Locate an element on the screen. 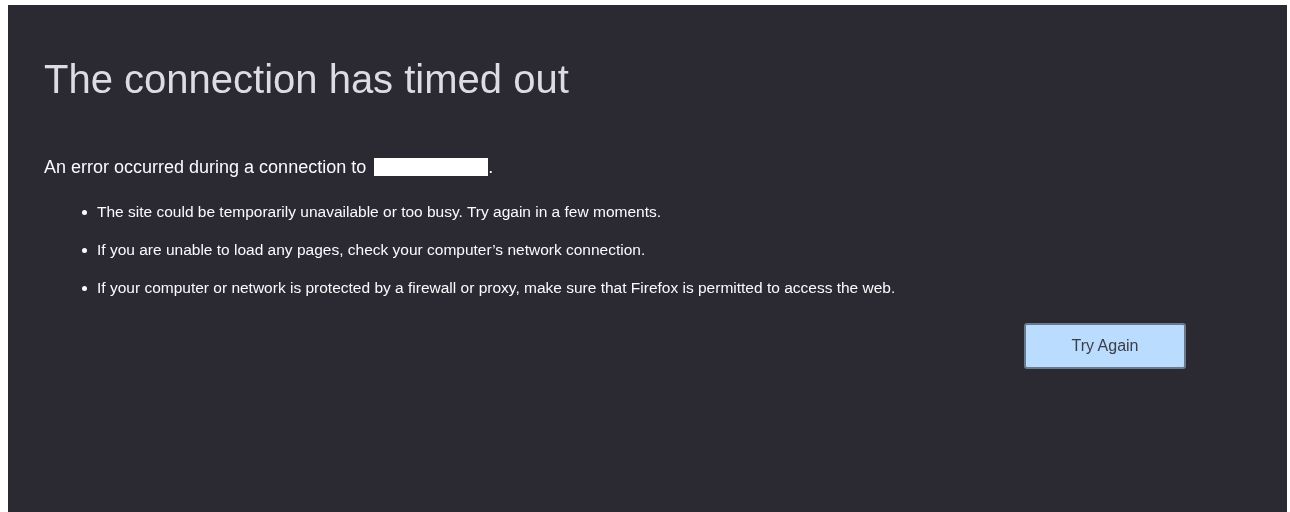 Image resolution: width=1290 pixels, height=512 pixels. sentence-period: . is located at coordinates (491, 167).